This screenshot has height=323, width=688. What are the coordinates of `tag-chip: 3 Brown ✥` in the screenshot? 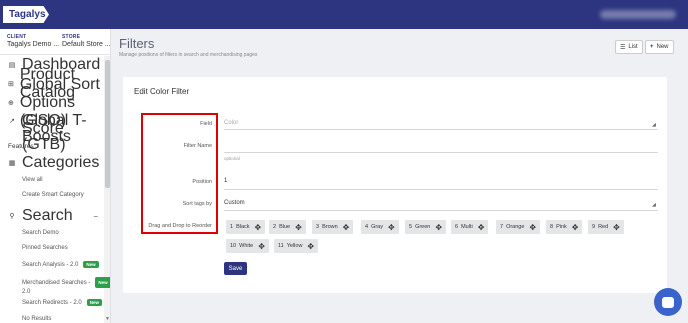 It's located at (333, 227).